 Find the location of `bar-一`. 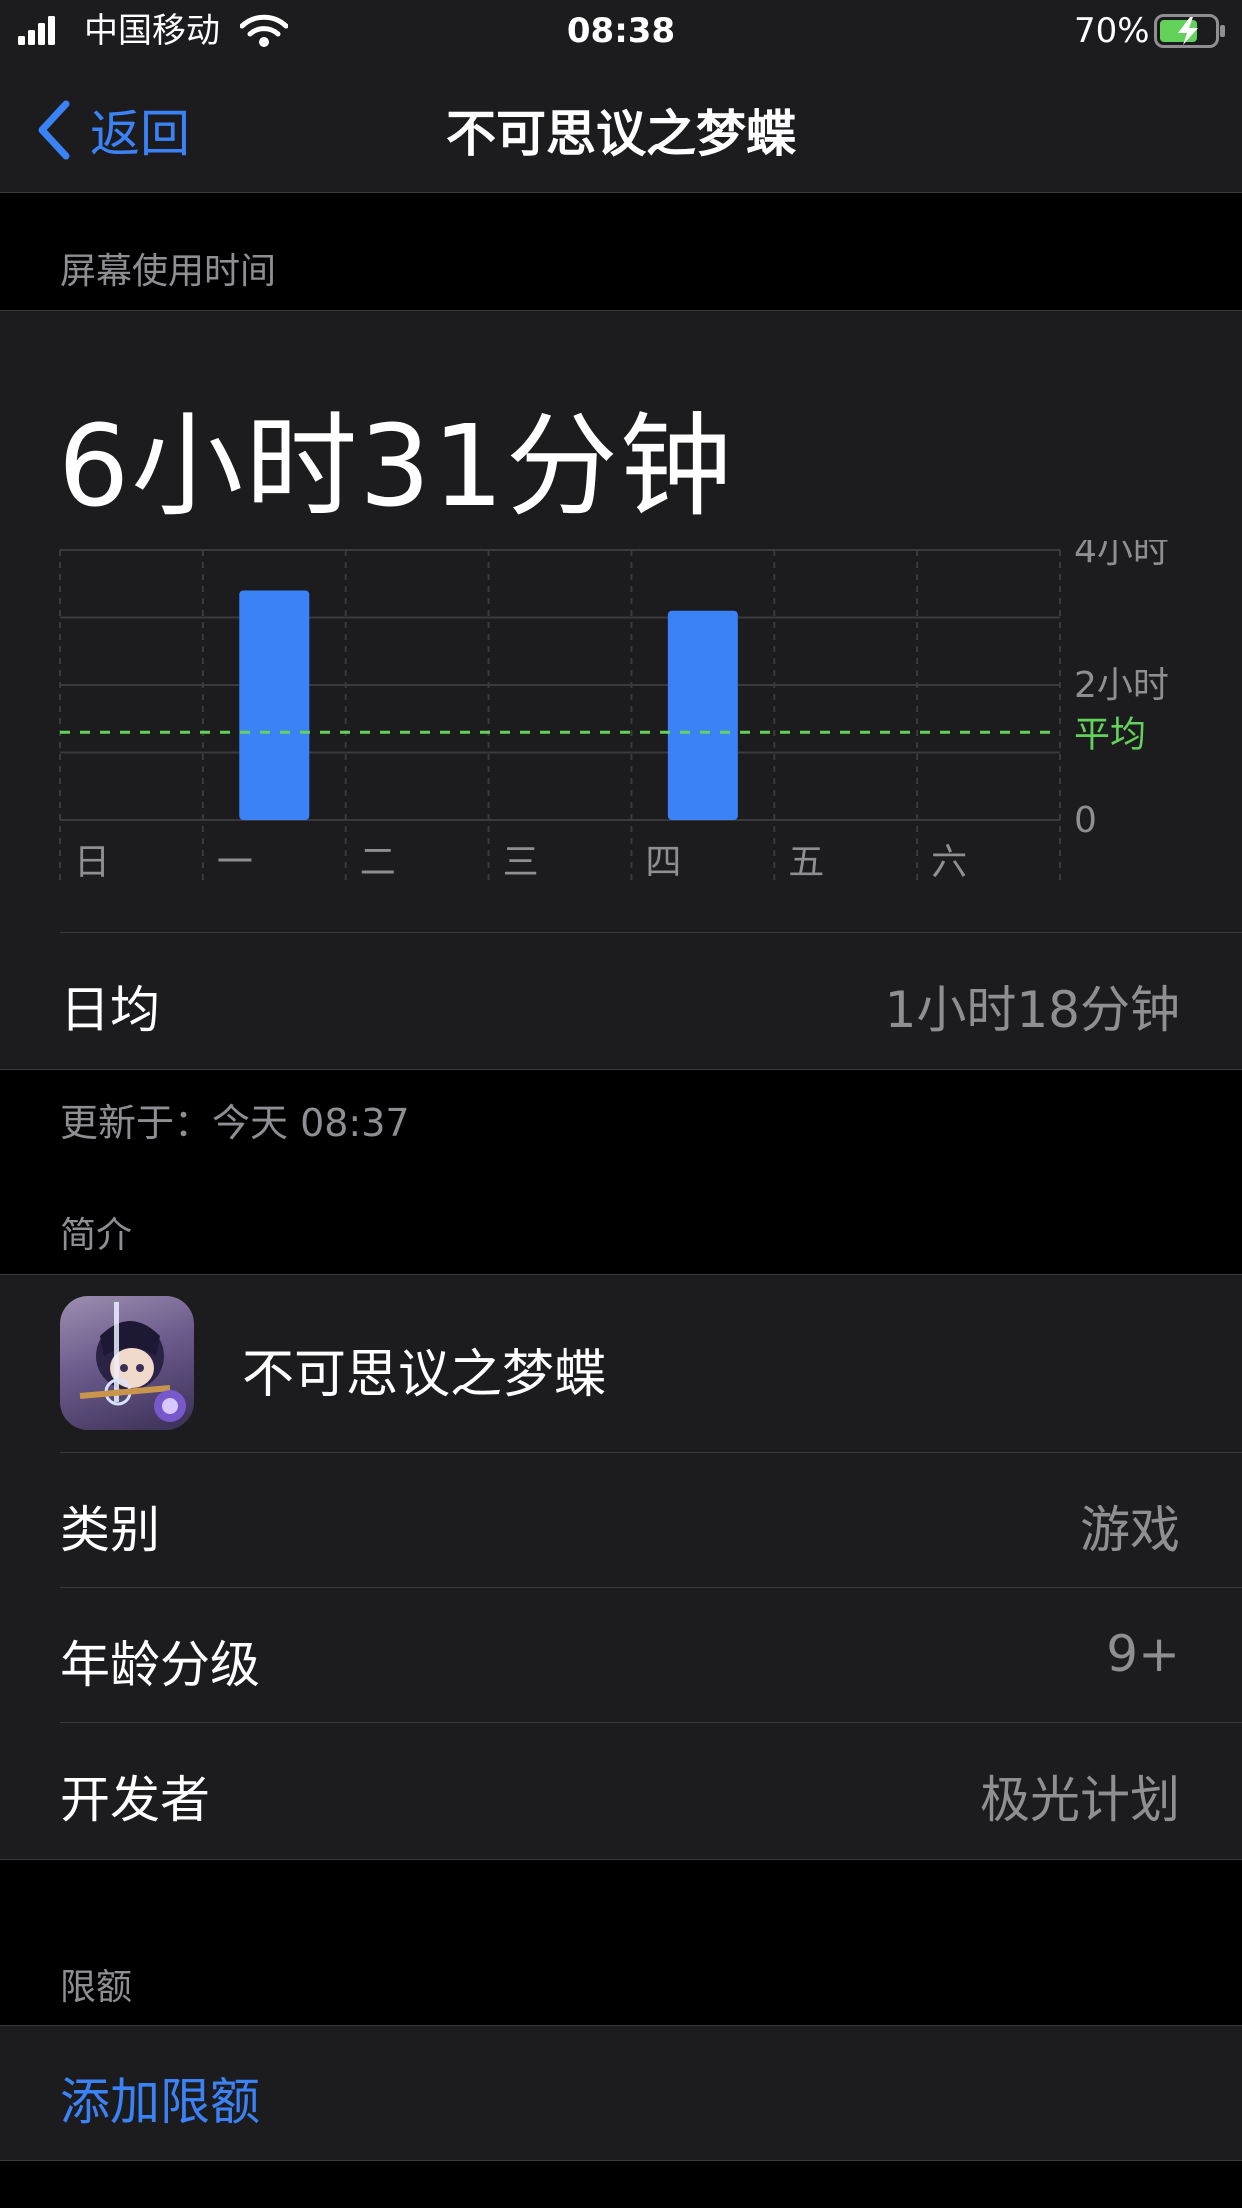

bar-一 is located at coordinates (274, 705).